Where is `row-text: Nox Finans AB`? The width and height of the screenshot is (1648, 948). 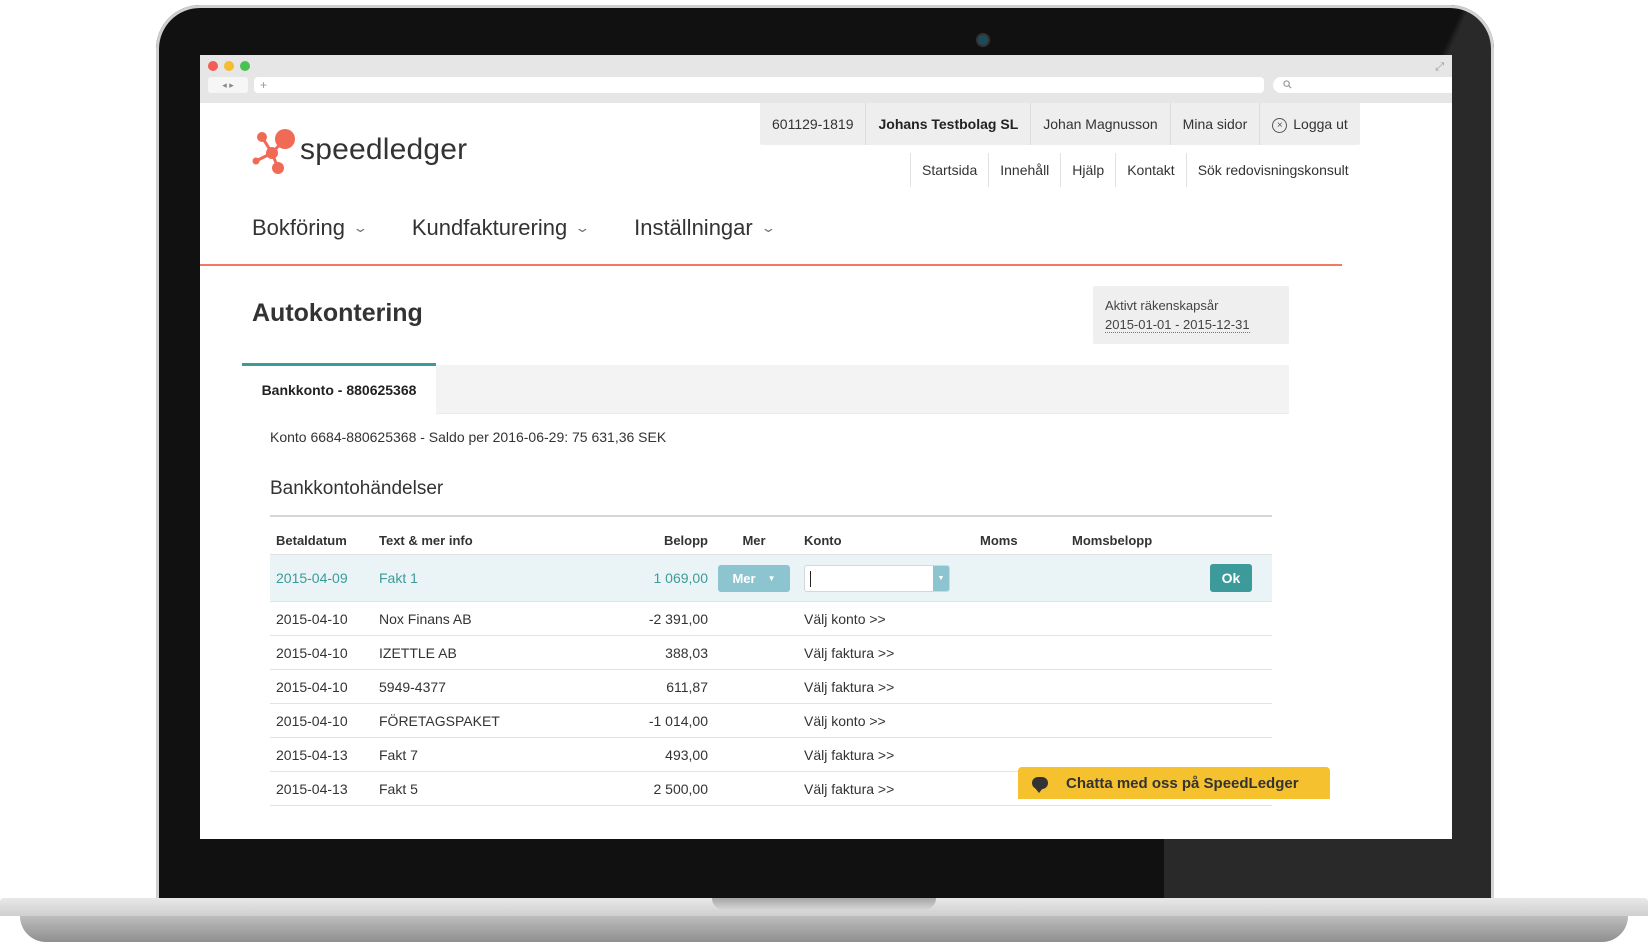
row-text: Nox Finans AB is located at coordinates (425, 618).